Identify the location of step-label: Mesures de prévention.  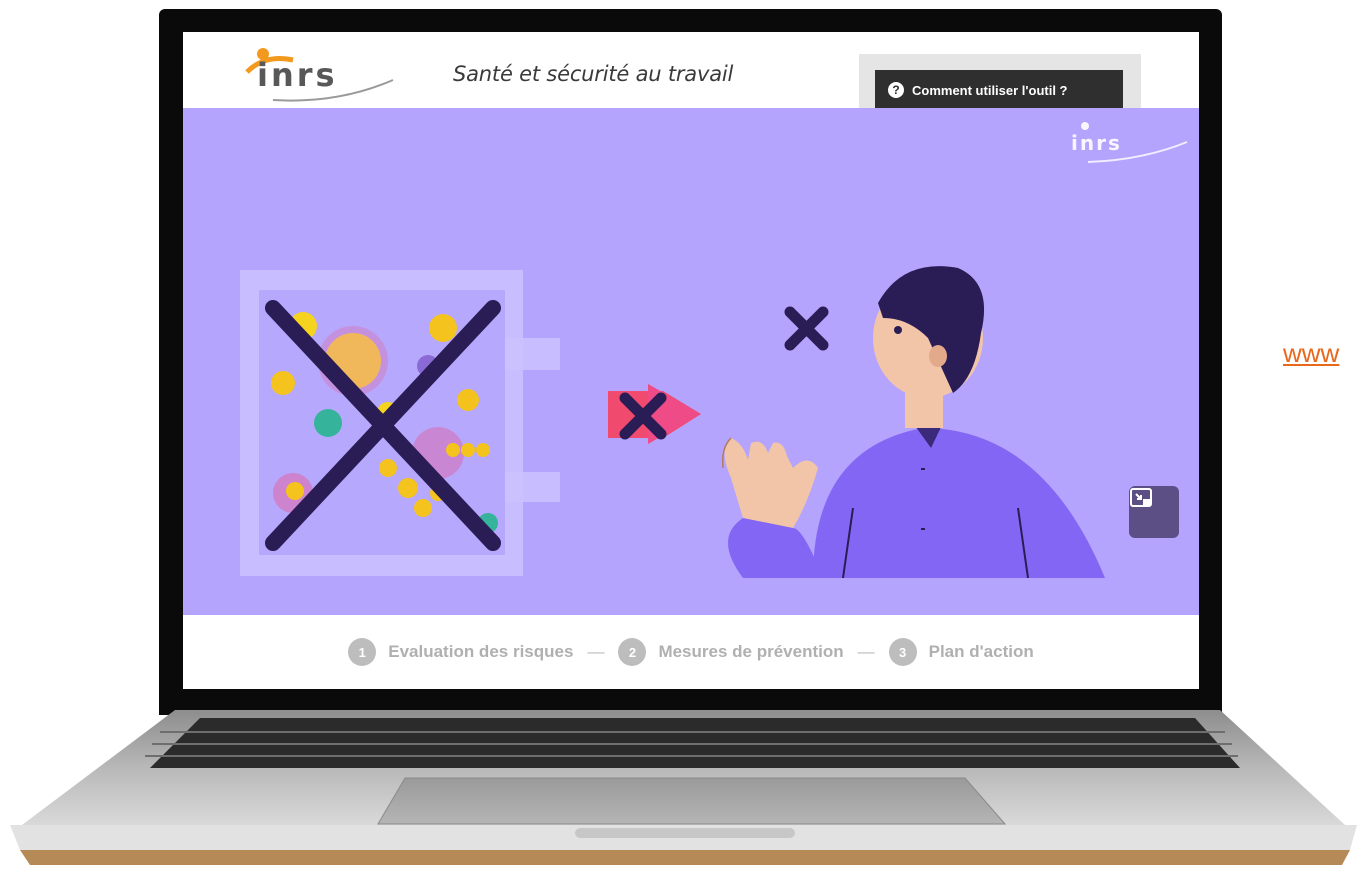
(751, 651).